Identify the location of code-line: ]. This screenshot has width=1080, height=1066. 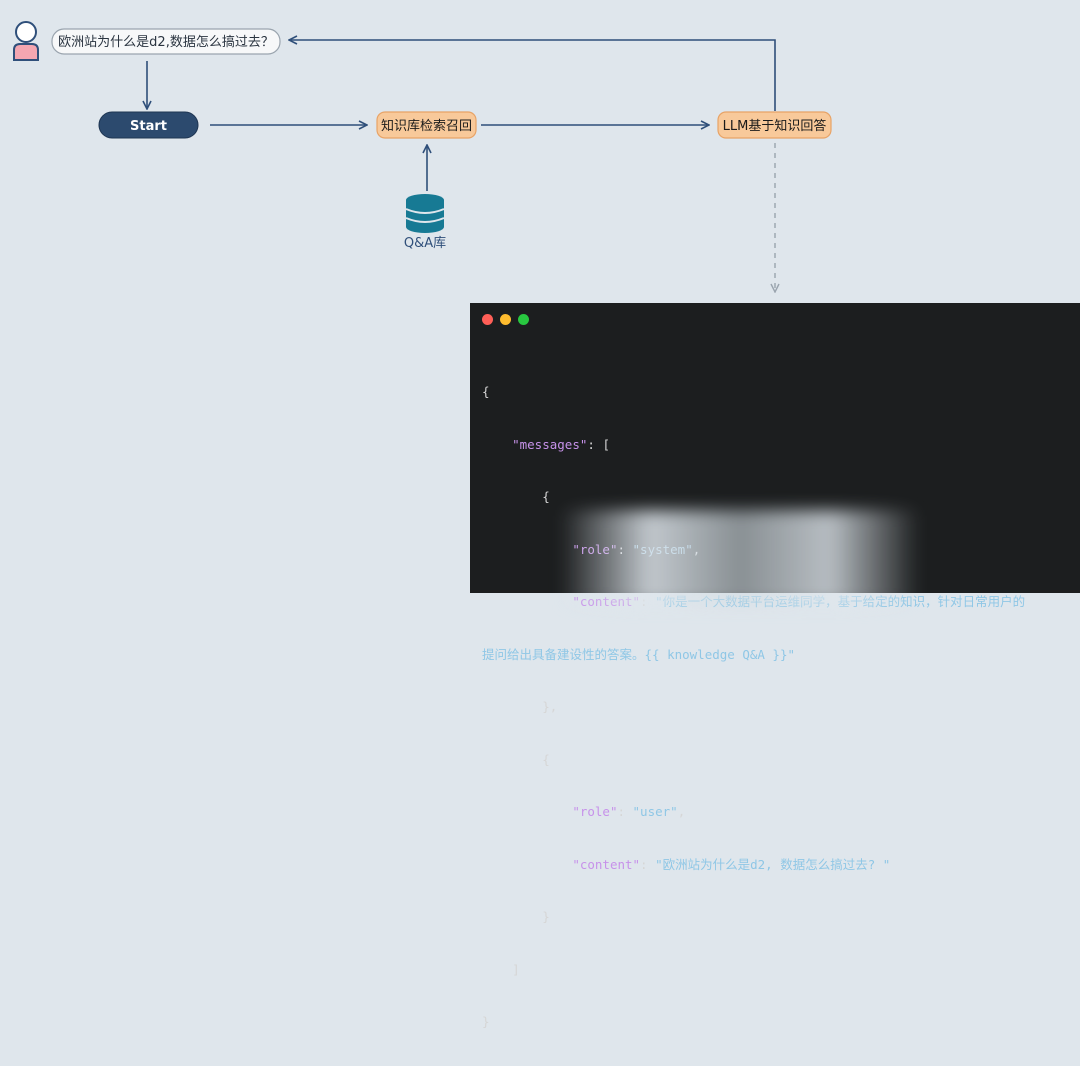
(774, 970).